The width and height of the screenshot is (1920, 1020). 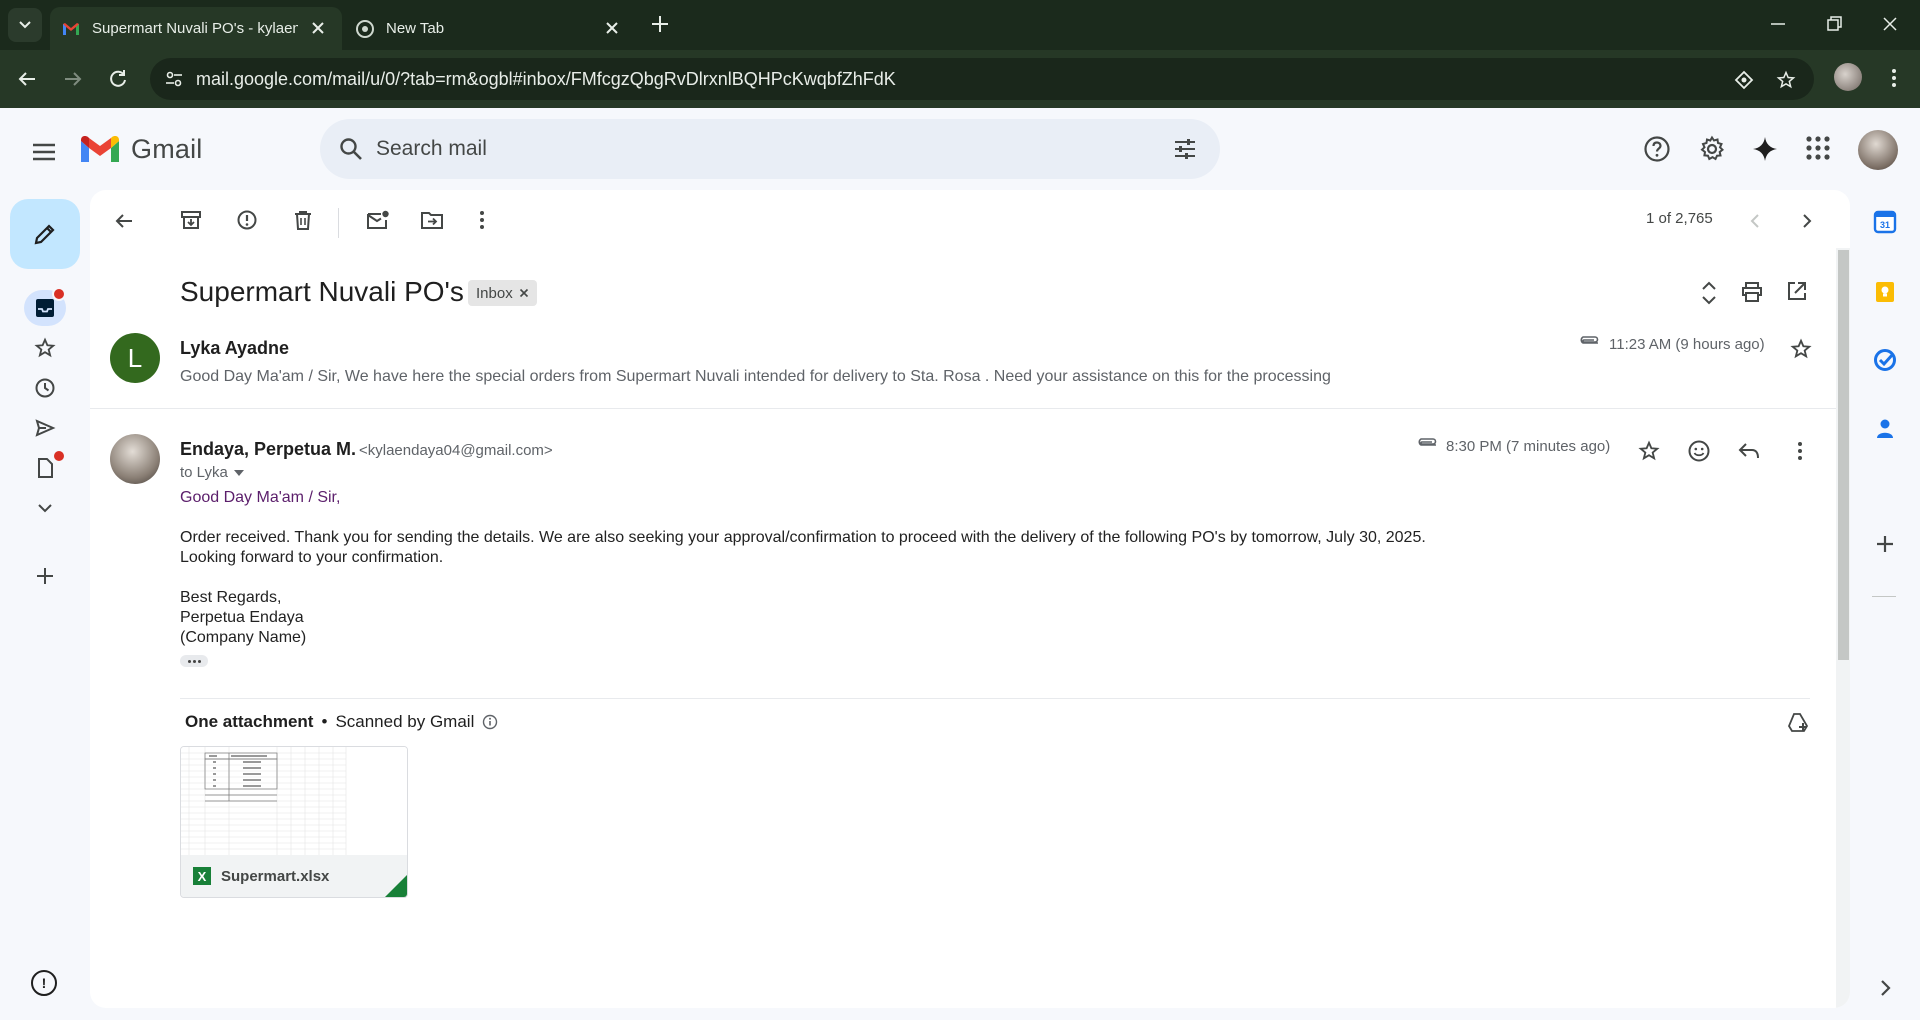 What do you see at coordinates (1657, 149) in the screenshot?
I see `help-icon` at bounding box center [1657, 149].